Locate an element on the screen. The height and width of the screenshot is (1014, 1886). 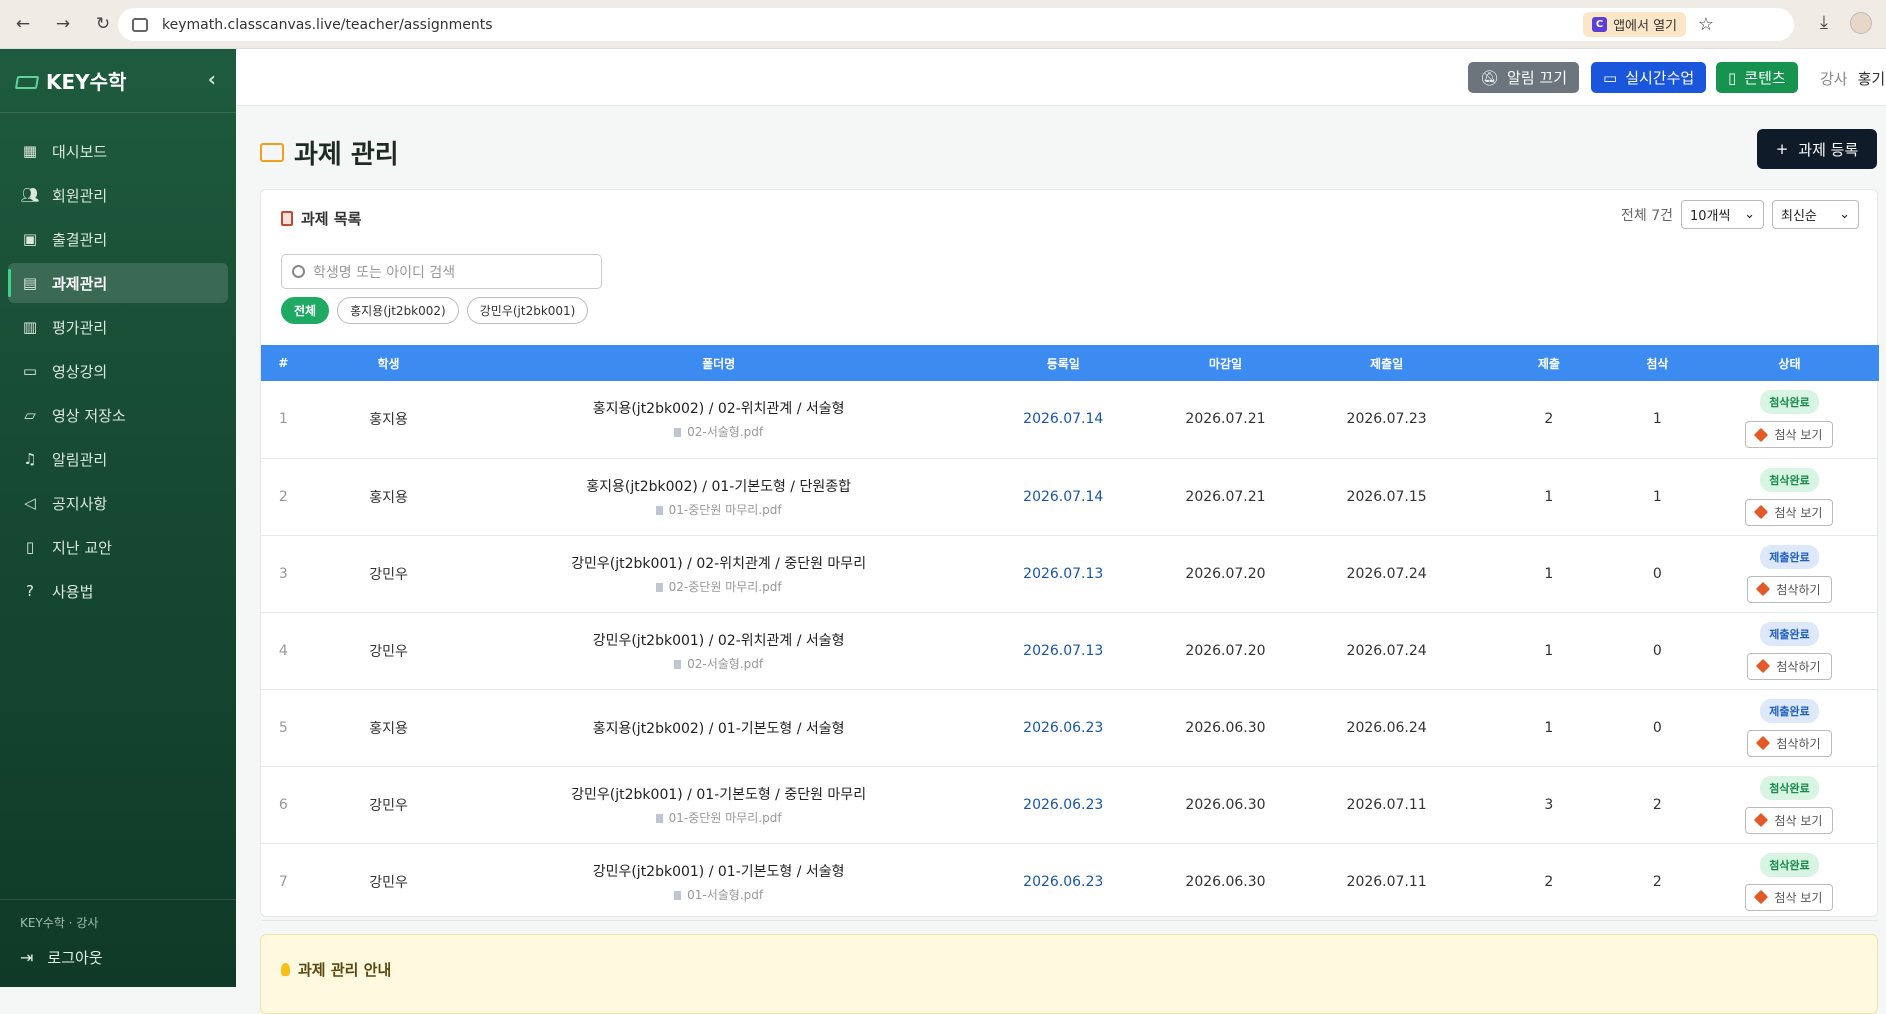
video-camera-icon: ▭ is located at coordinates (1610, 77).